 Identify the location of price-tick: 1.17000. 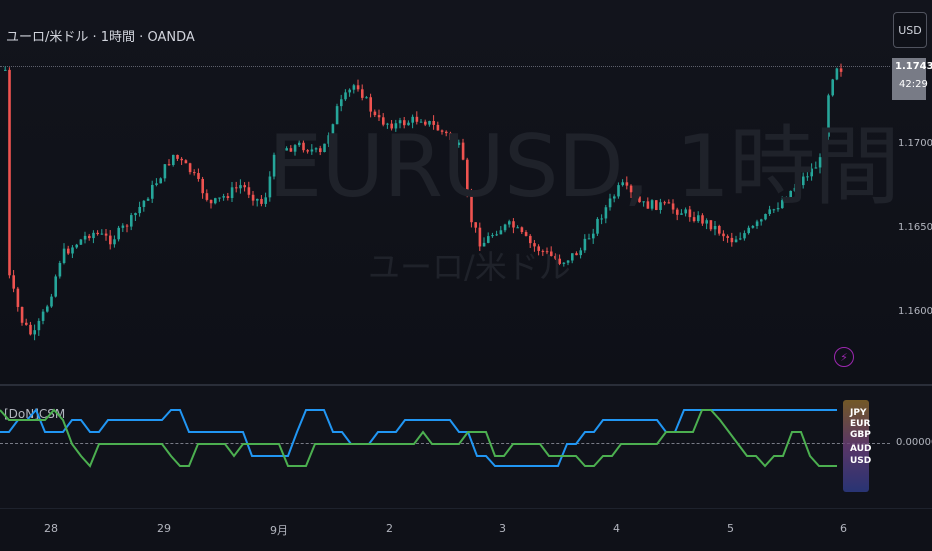
(915, 143).